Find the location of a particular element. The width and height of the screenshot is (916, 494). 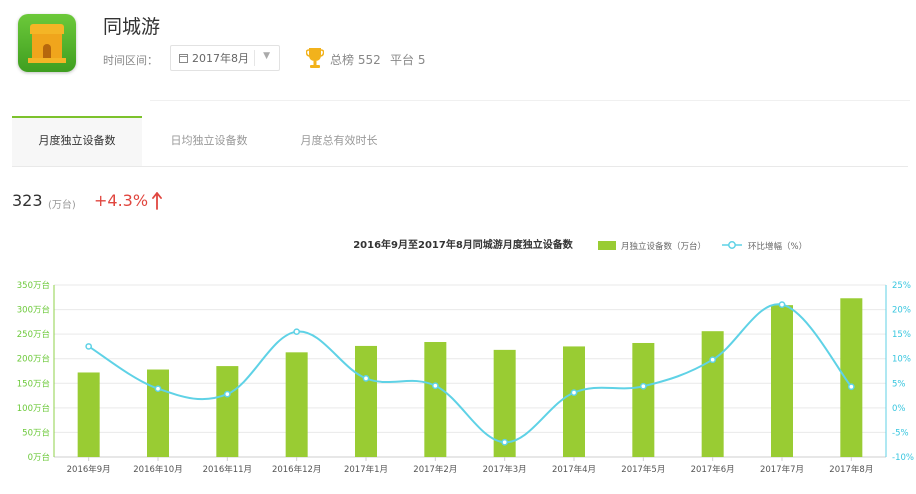

legend-marker is located at coordinates (732, 245).